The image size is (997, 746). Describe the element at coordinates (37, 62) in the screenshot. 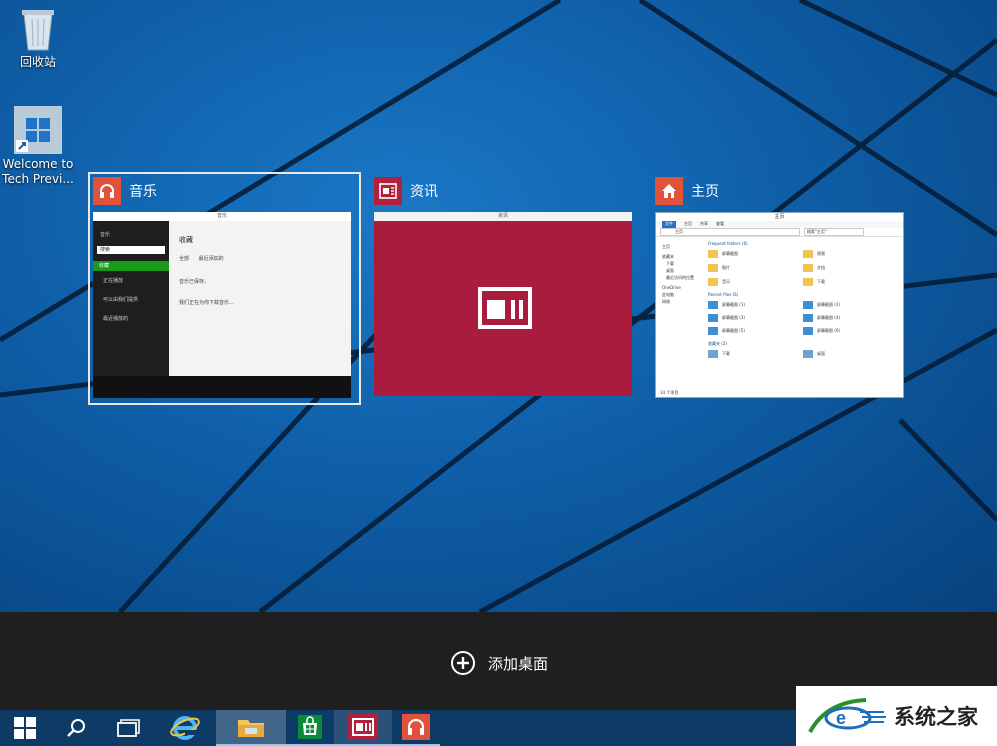

I see `recycle-bin-label: 回收站` at that location.